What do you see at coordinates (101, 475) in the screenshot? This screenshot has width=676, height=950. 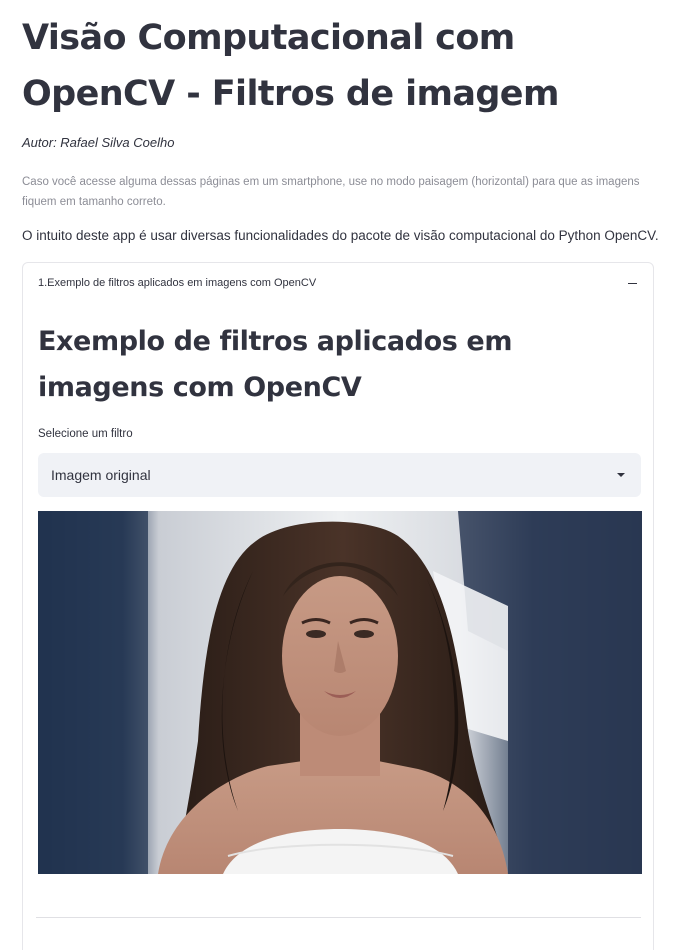 I see `filter-select-value: Imagem original` at bounding box center [101, 475].